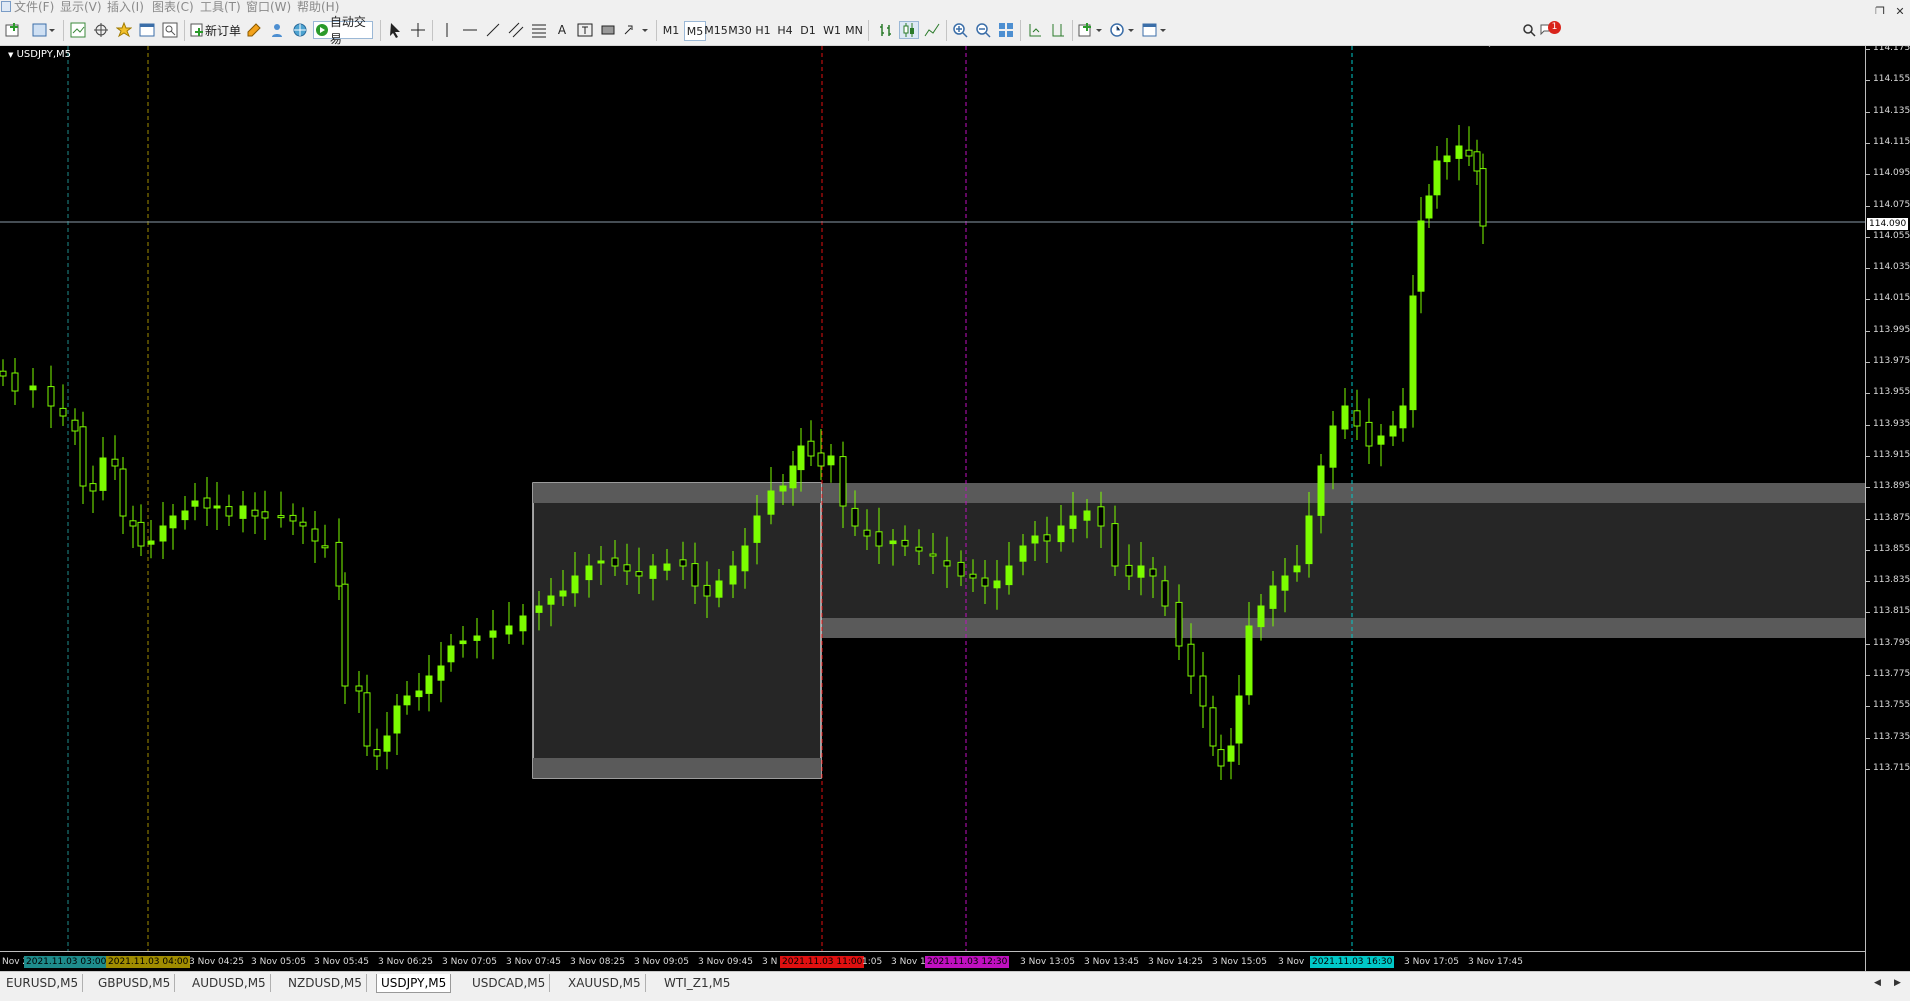 This screenshot has width=1910, height=1001. Describe the element at coordinates (762, 30) in the screenshot. I see `timeframe-h1: H1` at that location.